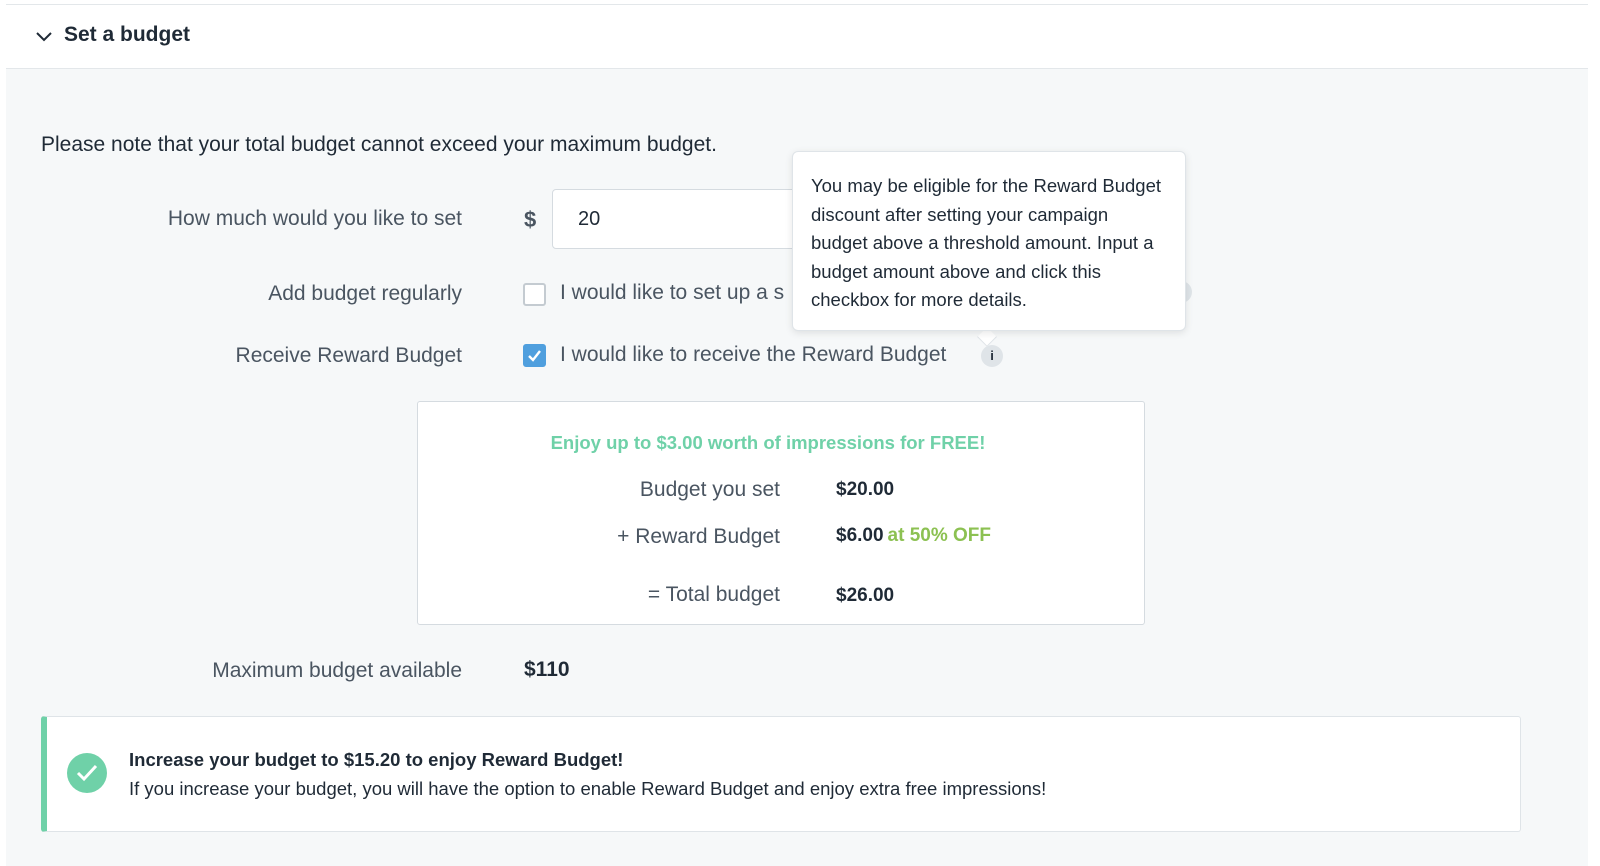  I want to click on checkmark-icon, so click(534, 356).